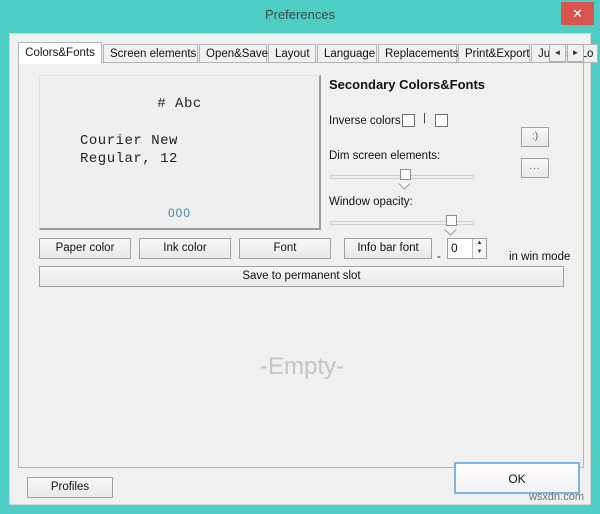 The height and width of the screenshot is (514, 600). Describe the element at coordinates (479, 252) in the screenshot. I see `stepper-down-icon: ▼` at that location.